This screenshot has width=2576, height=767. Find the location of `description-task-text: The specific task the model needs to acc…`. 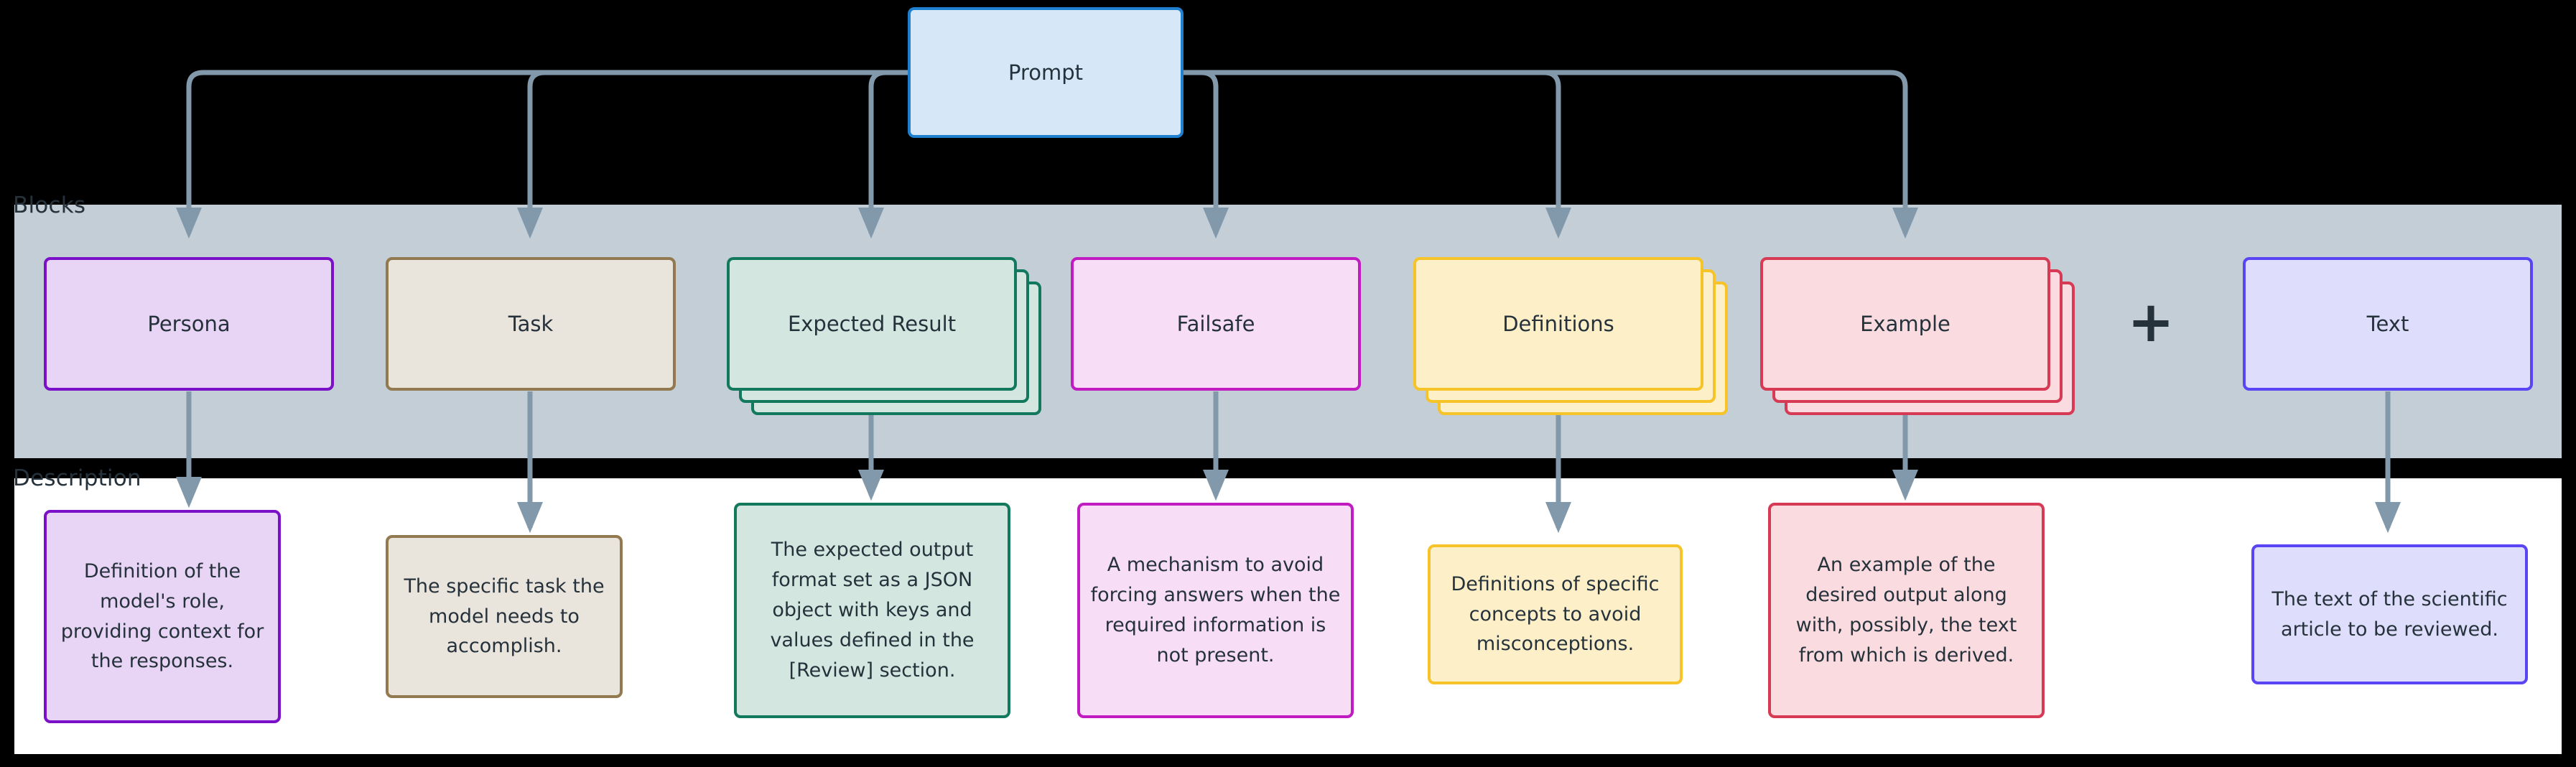

description-task-text: The specific task the model needs to acc… is located at coordinates (504, 616).